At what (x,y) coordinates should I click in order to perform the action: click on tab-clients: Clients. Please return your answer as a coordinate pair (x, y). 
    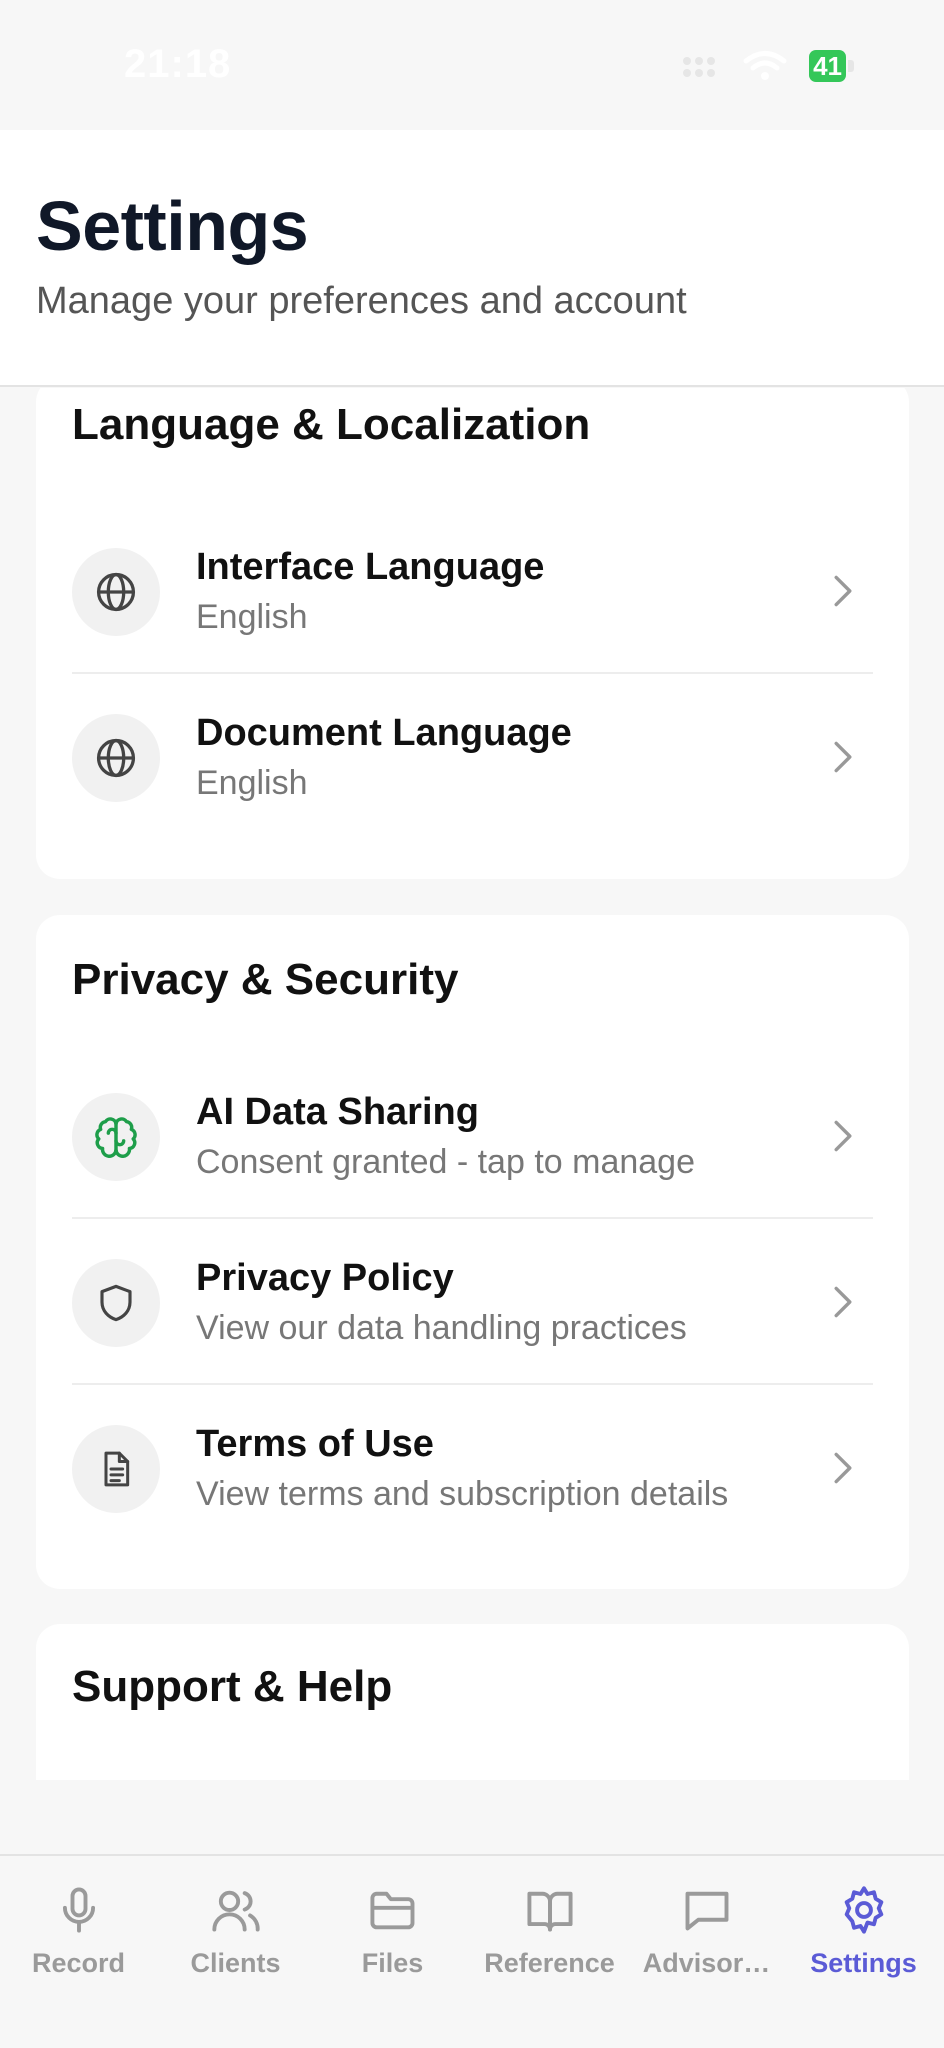
    Looking at the image, I should click on (235, 1939).